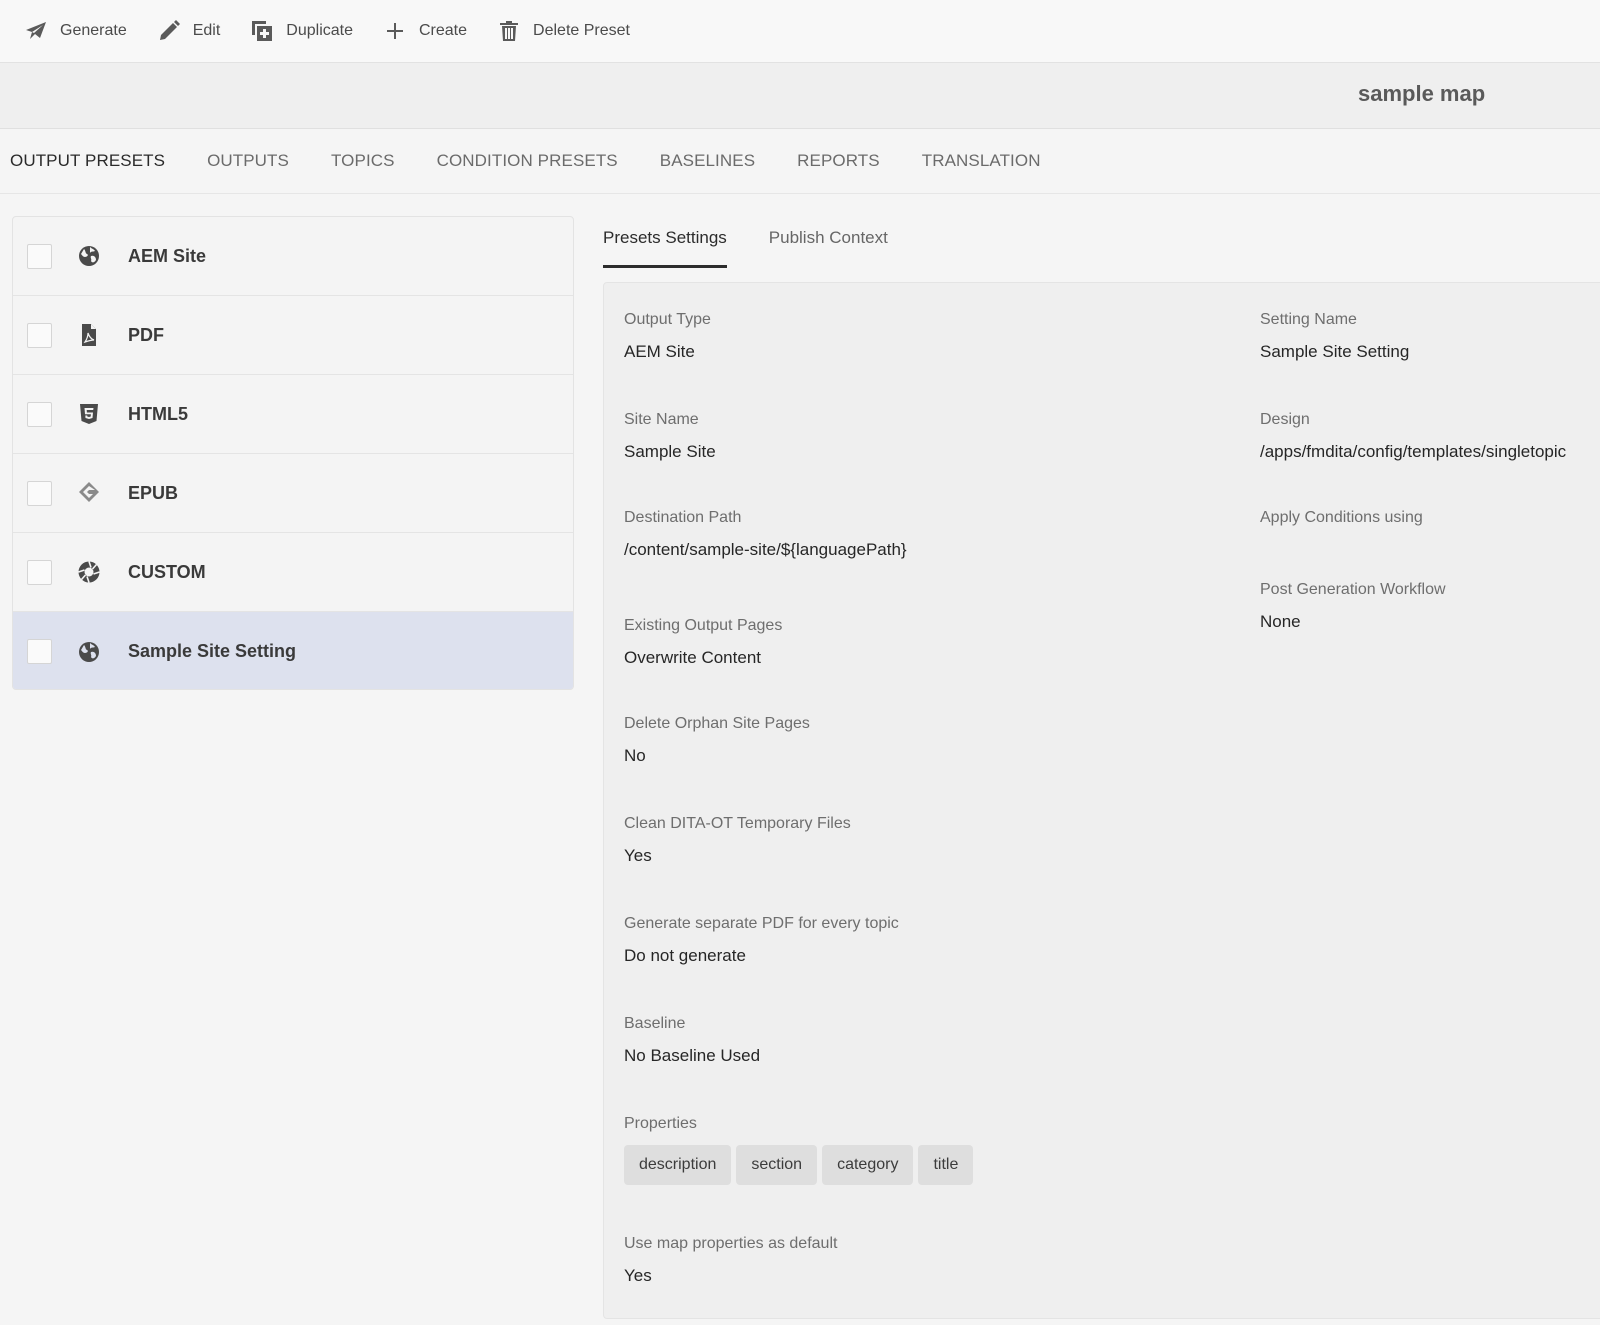  Describe the element at coordinates (89, 493) in the screenshot. I see `epub-icon` at that location.